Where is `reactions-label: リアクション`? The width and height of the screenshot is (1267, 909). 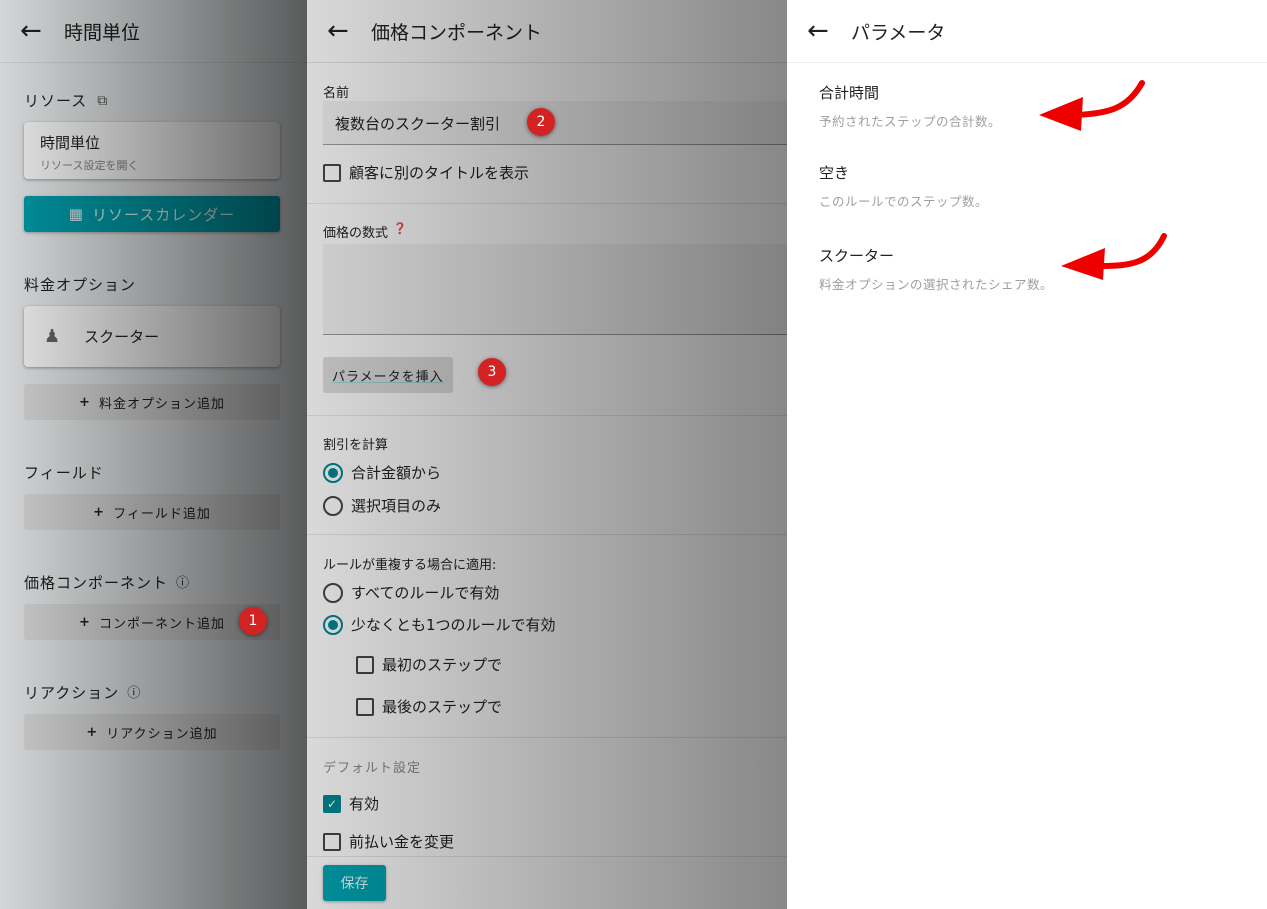
reactions-label: リアクション is located at coordinates (72, 693).